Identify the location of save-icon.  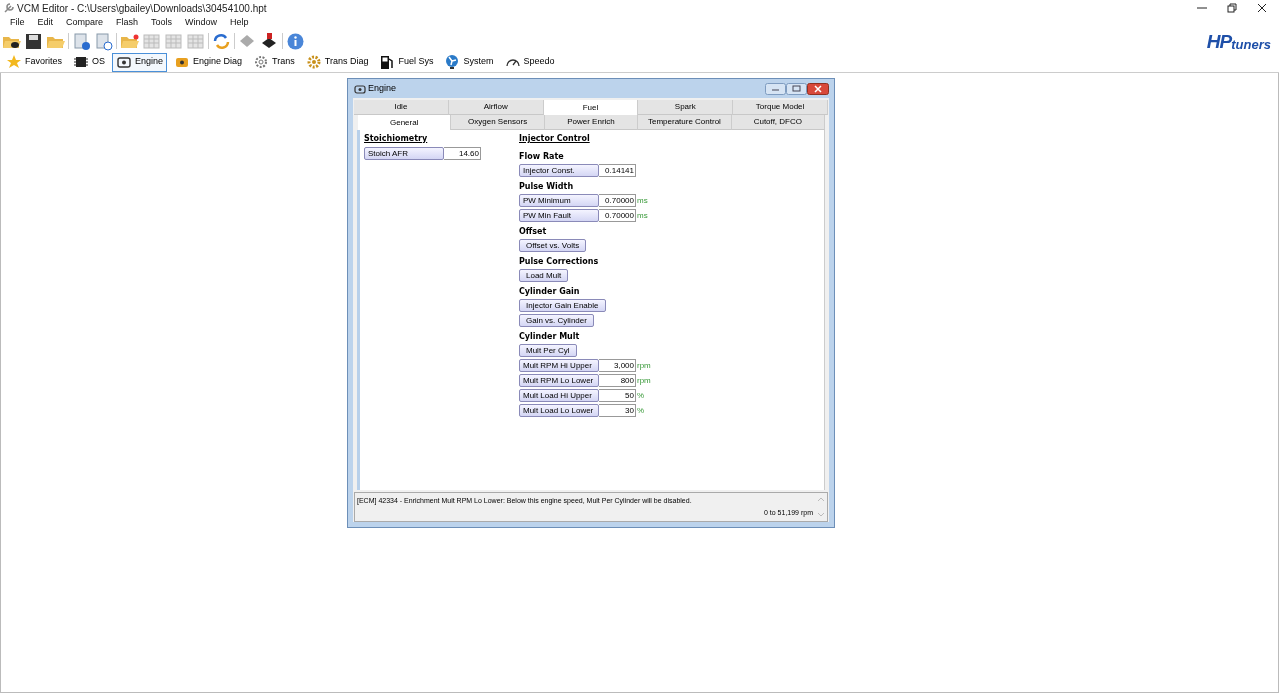
(33, 41).